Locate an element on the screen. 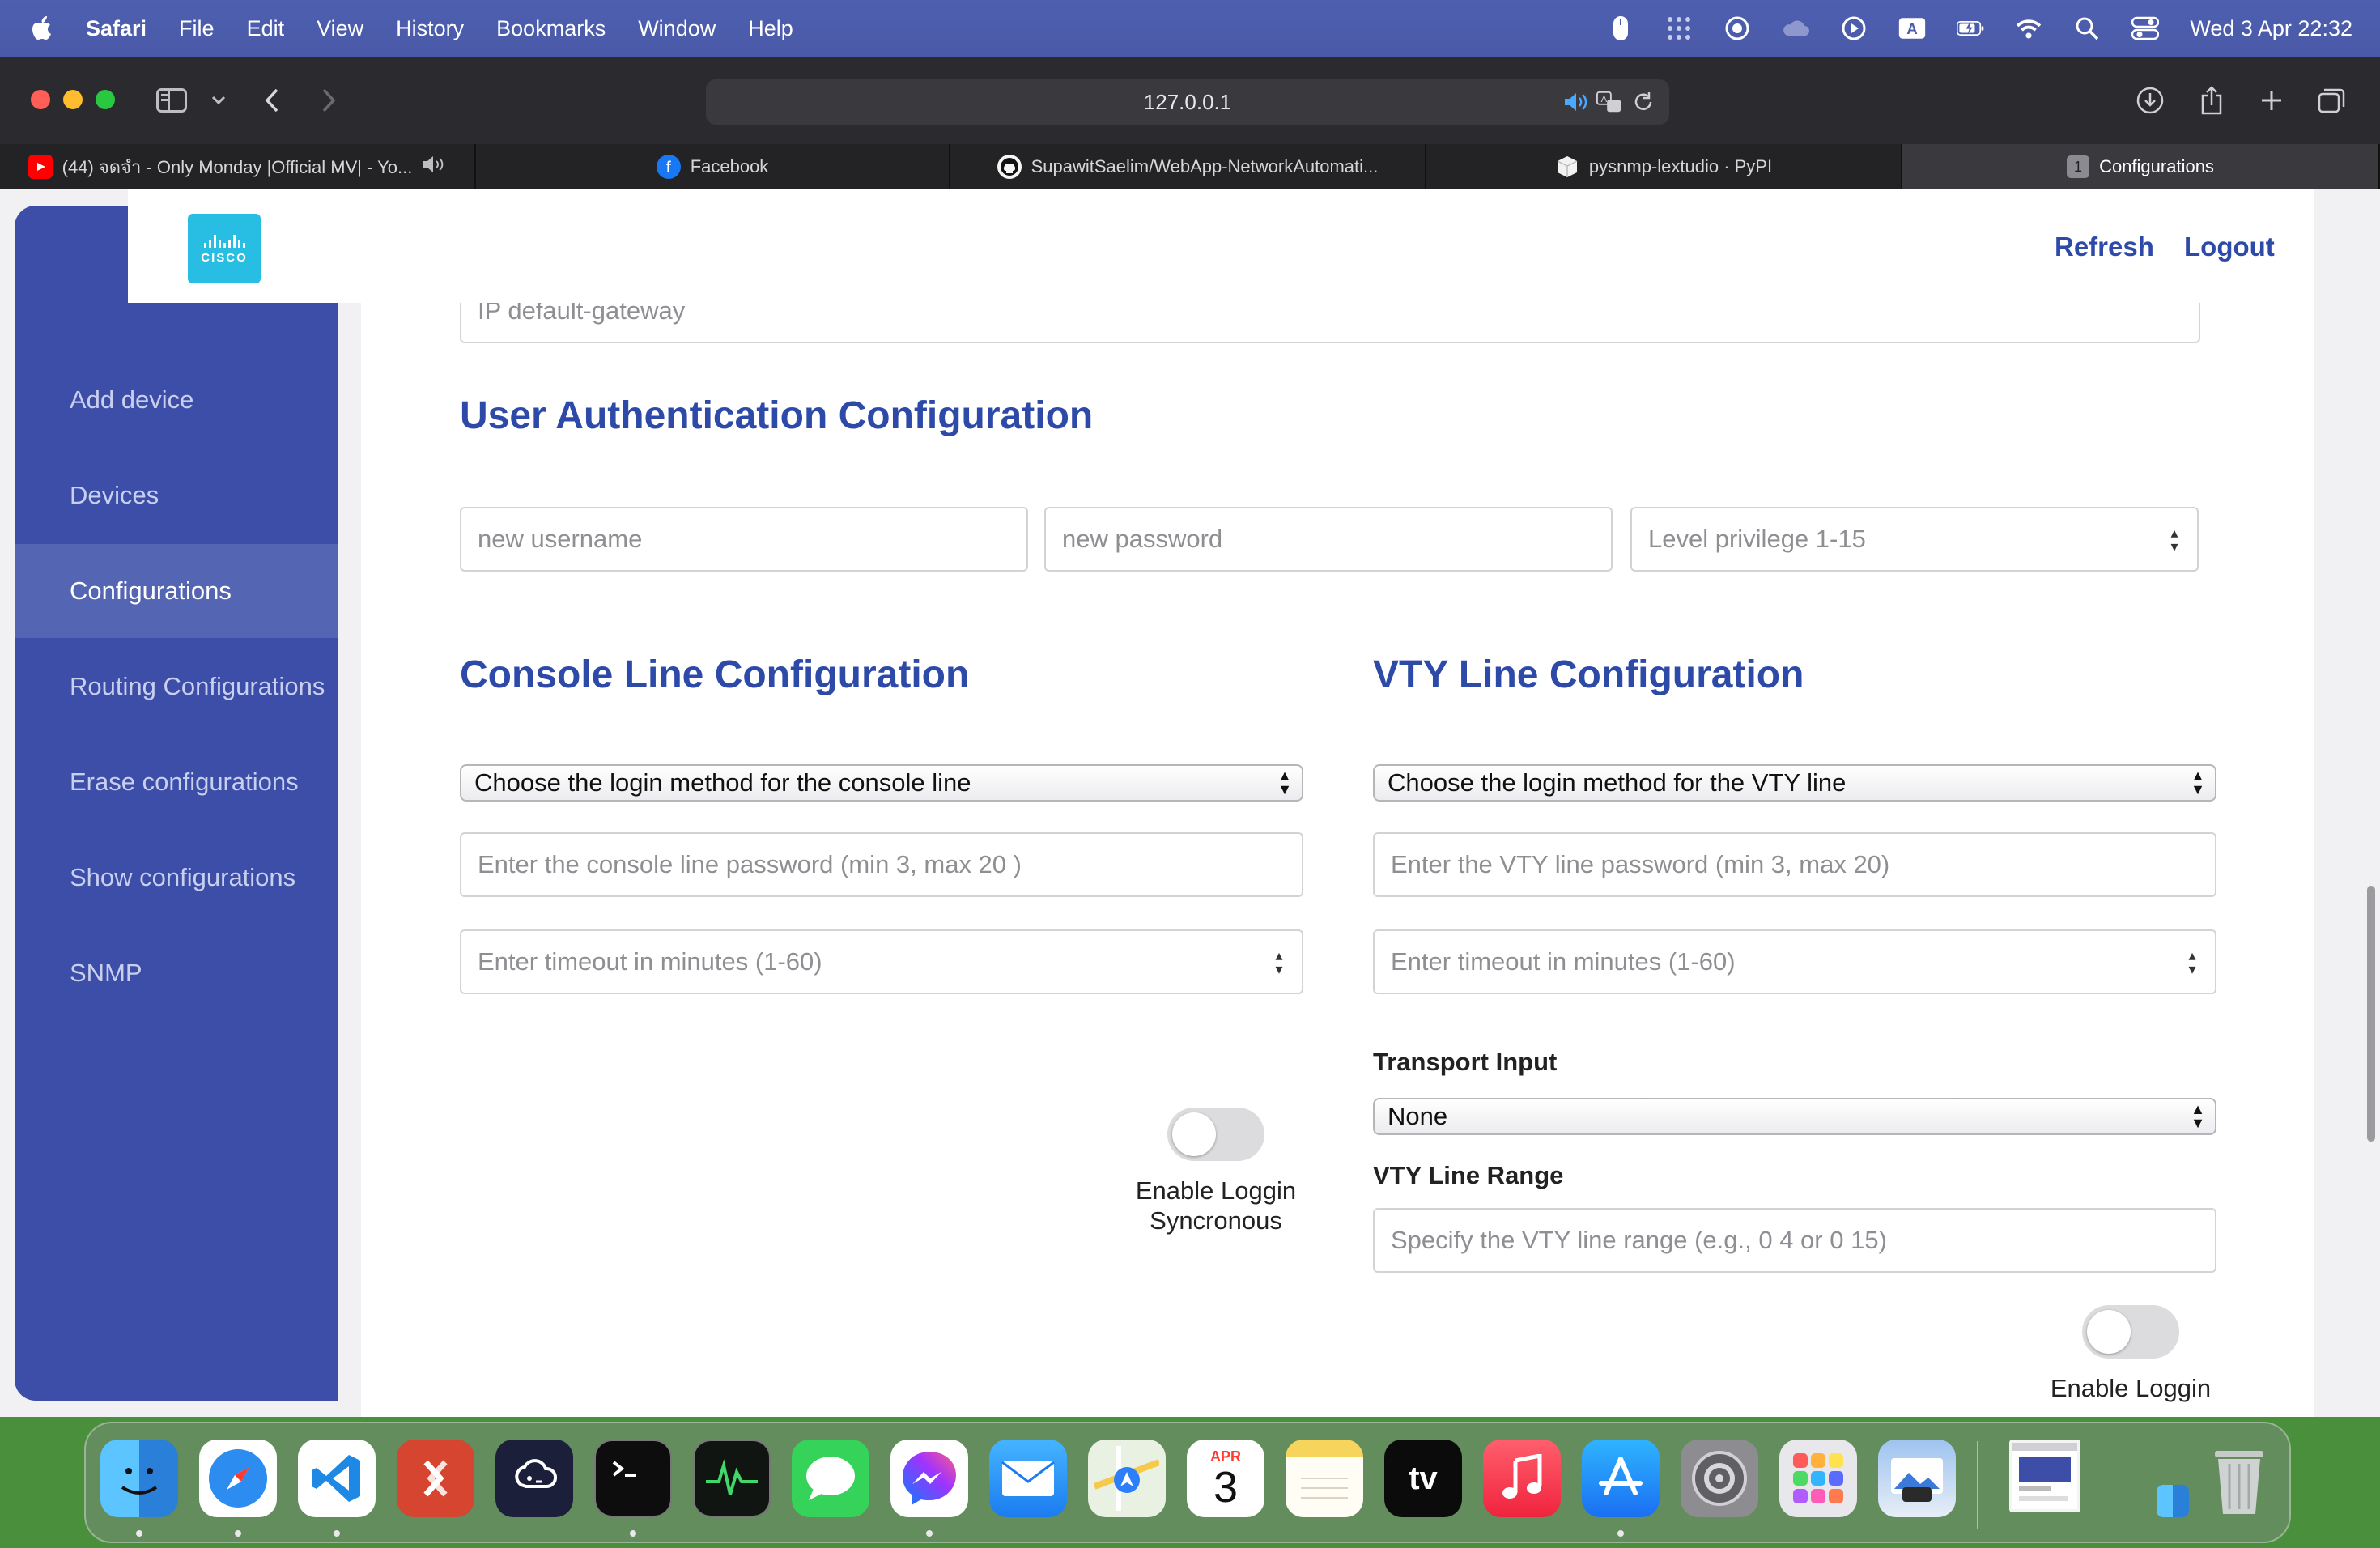 The height and width of the screenshot is (1548, 2380). cisco-logo: CISCO is located at coordinates (224, 249).